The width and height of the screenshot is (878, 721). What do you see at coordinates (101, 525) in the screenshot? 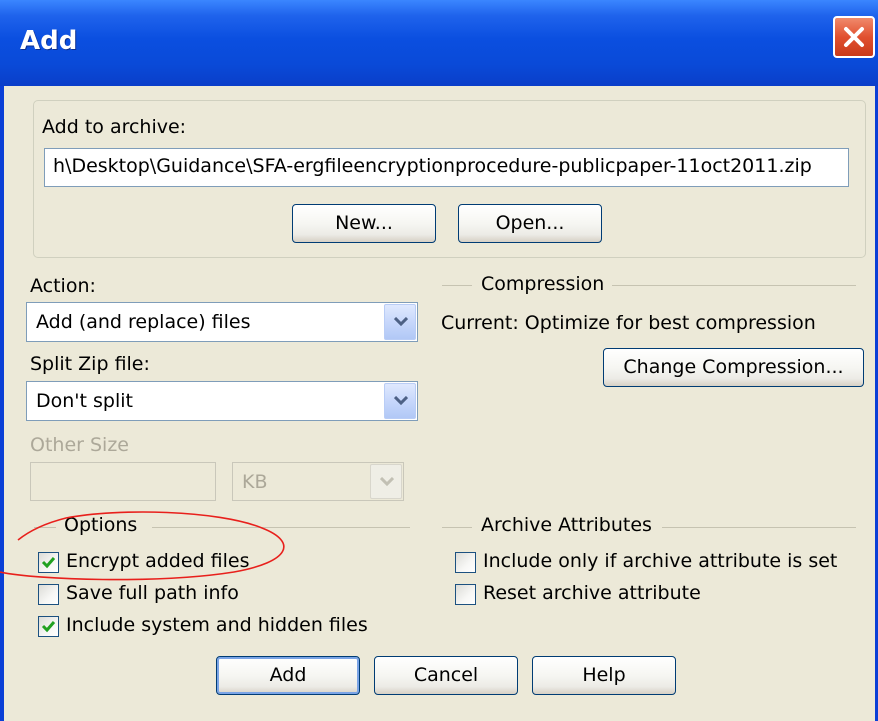
I see `options-header: Options` at bounding box center [101, 525].